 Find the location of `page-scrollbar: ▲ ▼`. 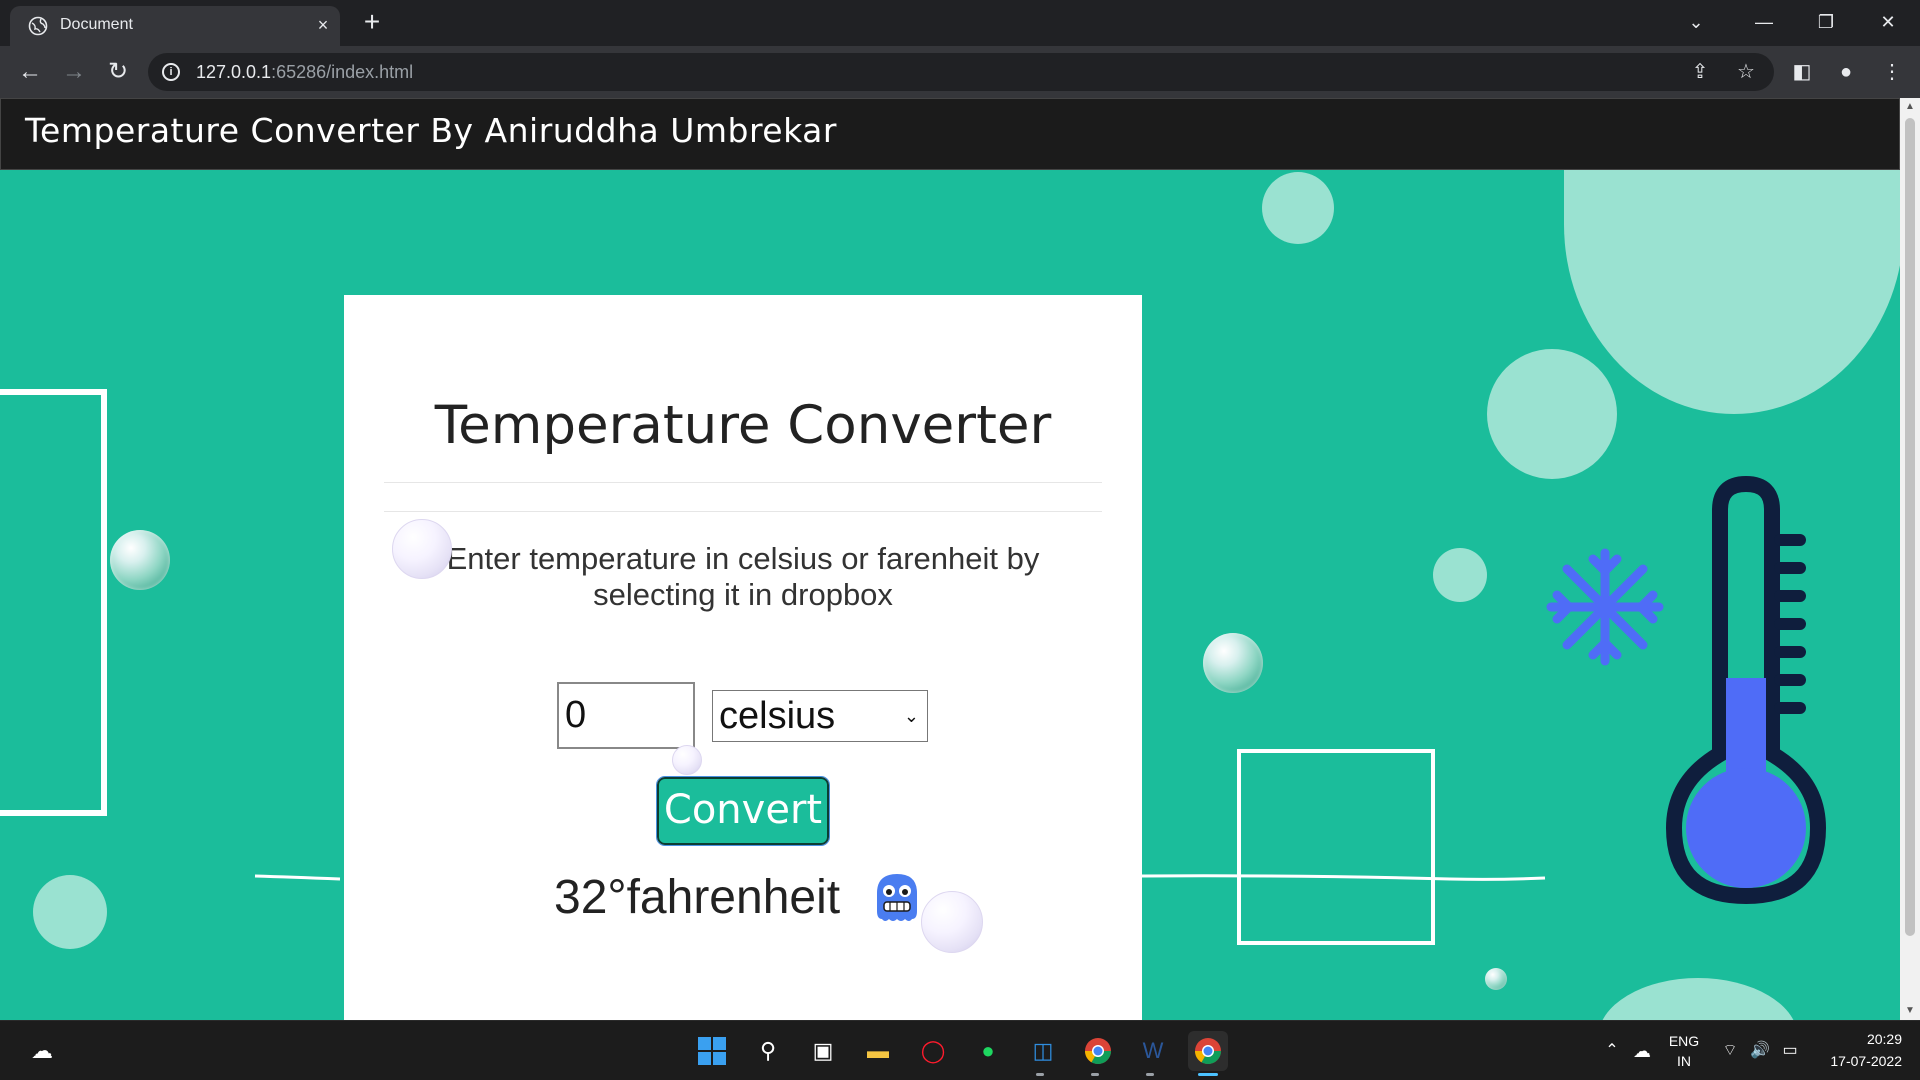

page-scrollbar: ▲ ▼ is located at coordinates (1910, 559).